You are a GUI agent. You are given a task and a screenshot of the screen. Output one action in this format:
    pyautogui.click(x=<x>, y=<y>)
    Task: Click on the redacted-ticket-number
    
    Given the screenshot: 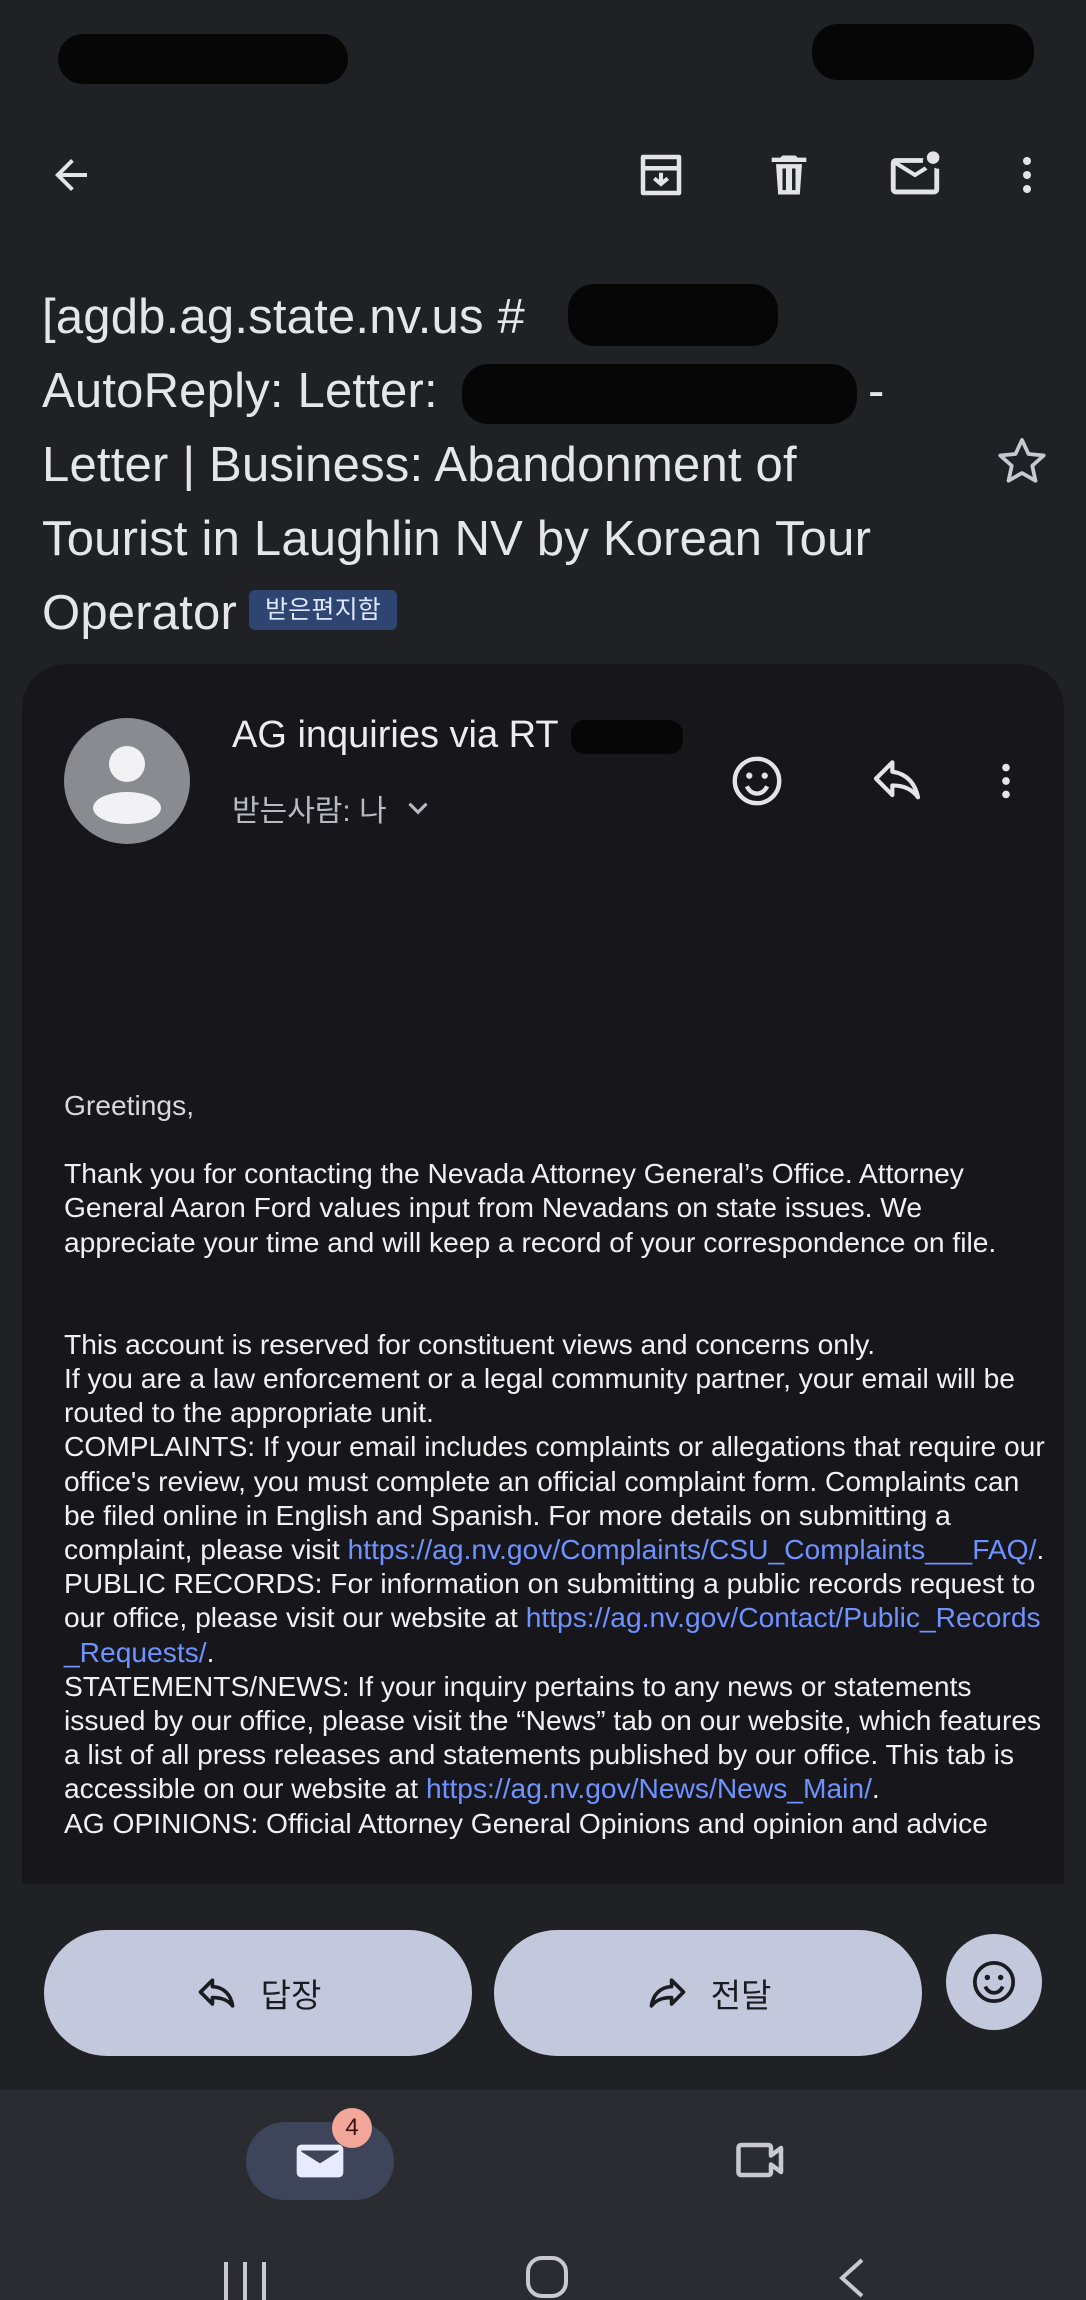 What is the action you would take?
    pyautogui.click(x=673, y=315)
    